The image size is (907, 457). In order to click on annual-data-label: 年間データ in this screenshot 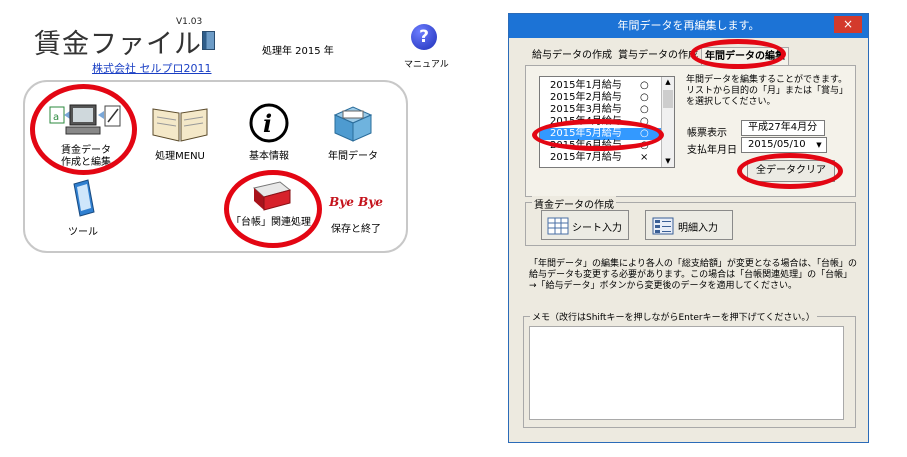, I will do `click(353, 156)`.